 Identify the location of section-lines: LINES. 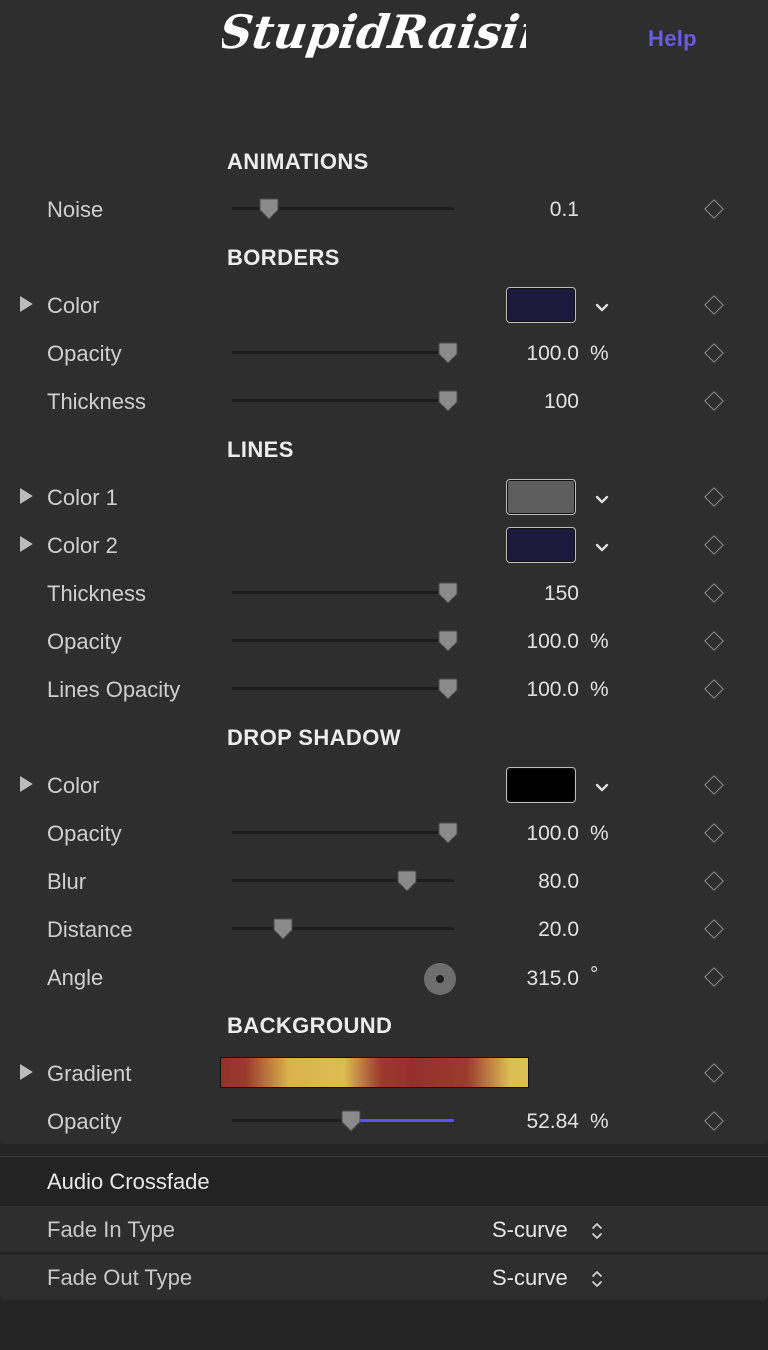
(260, 449).